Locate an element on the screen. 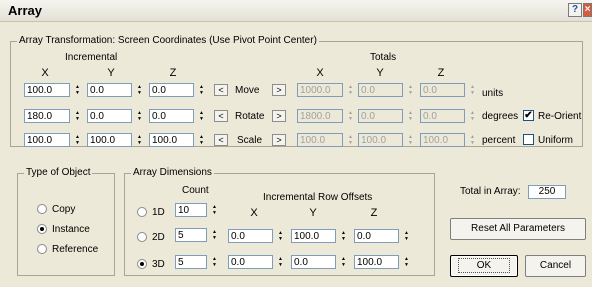 Image resolution: width=592 pixels, height=287 pixels. reset-all-parameters-button: Reset All Parameters is located at coordinates (518, 229).